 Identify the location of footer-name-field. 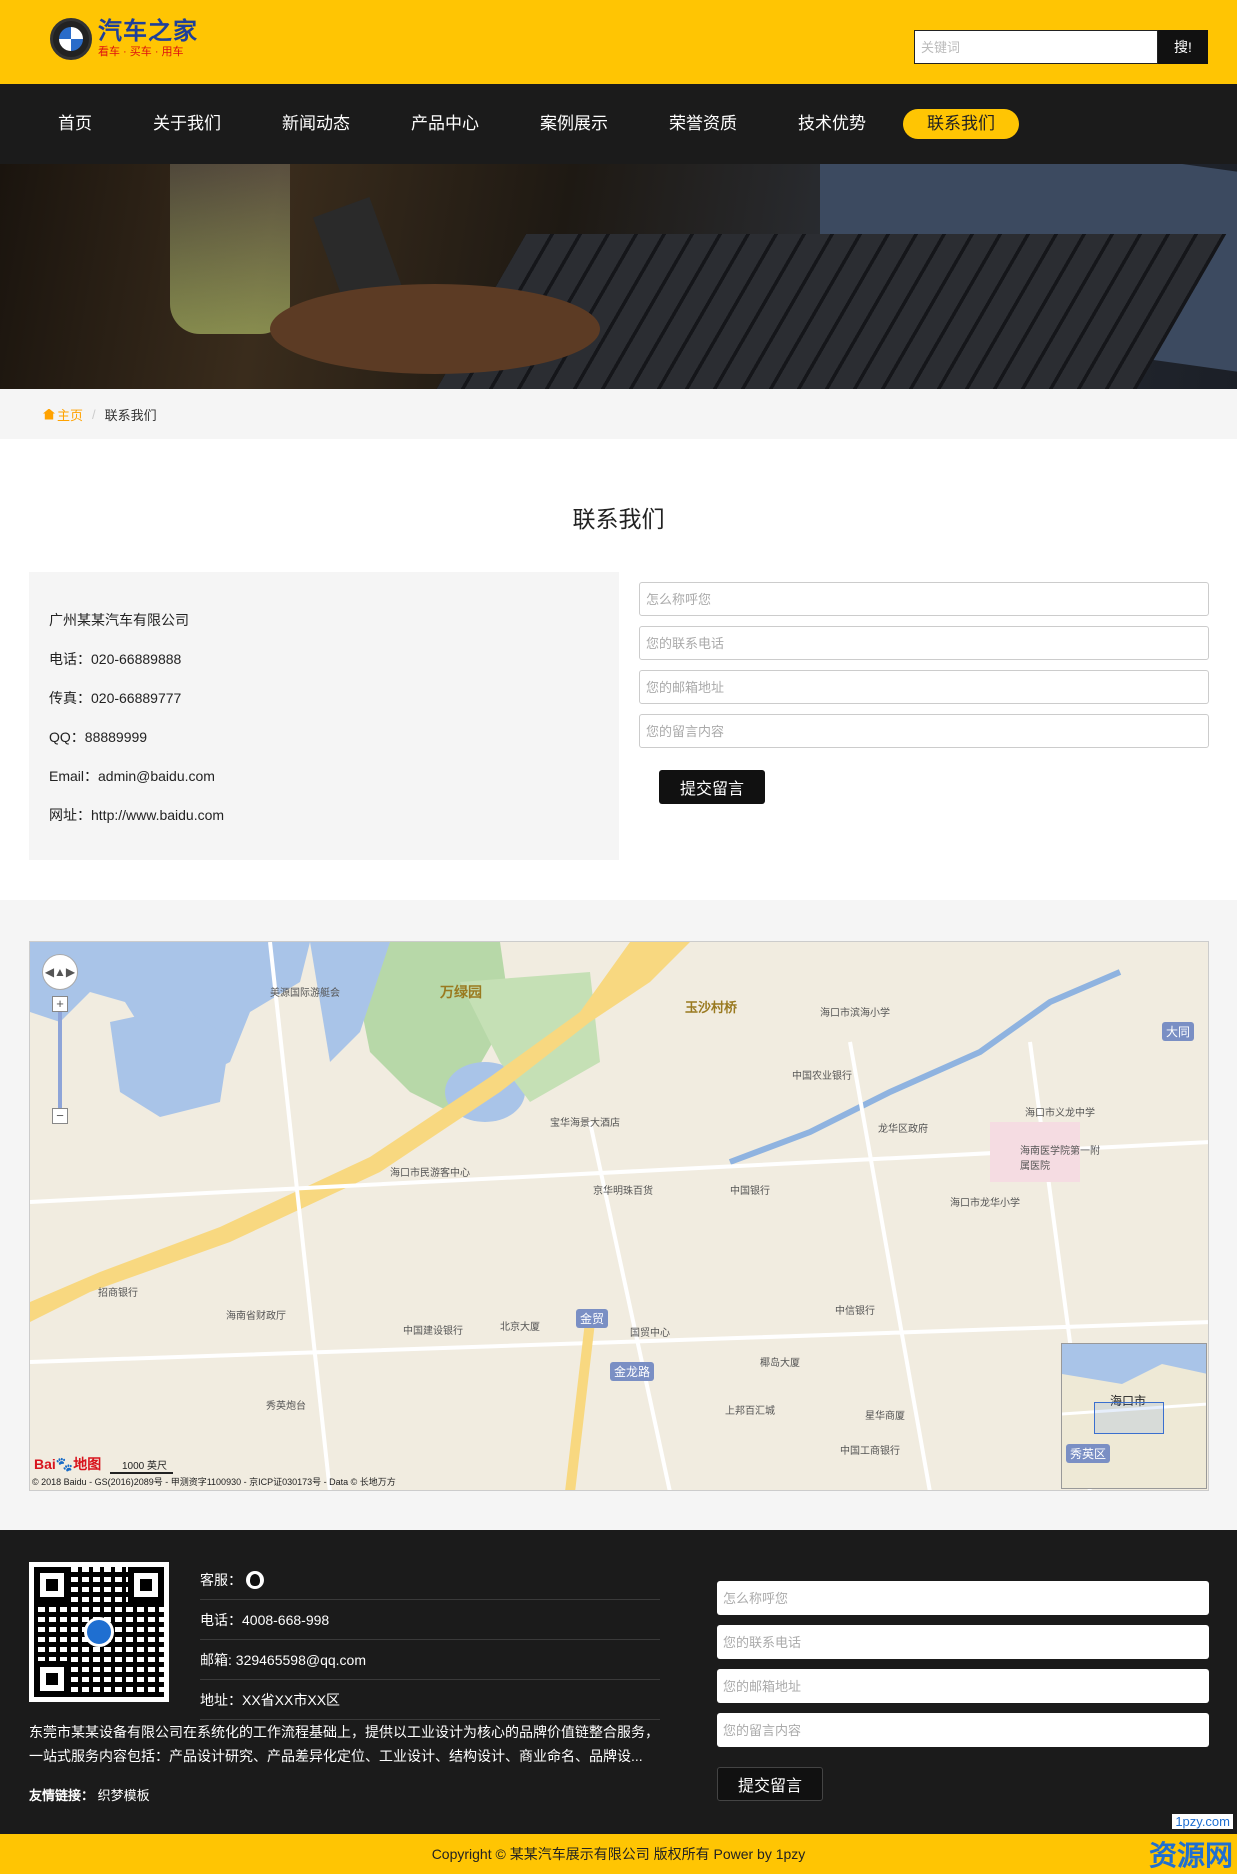
(963, 1598).